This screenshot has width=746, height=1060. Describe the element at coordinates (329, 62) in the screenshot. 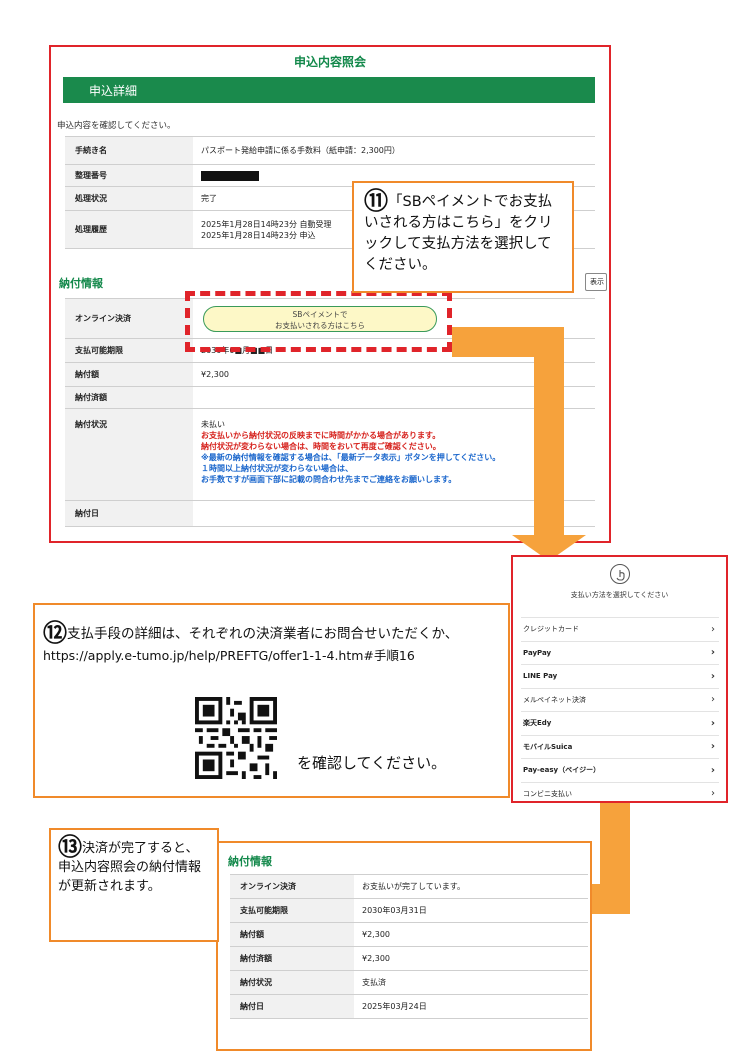

I see `page-title: 申込内容照会` at that location.